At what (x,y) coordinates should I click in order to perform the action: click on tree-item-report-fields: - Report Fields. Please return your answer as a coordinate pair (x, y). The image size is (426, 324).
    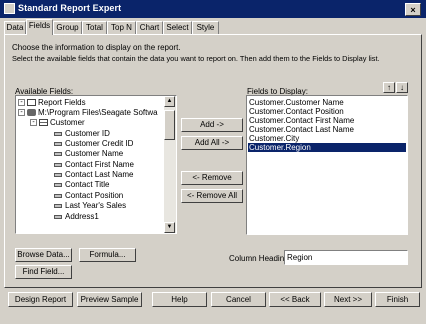
    Looking at the image, I should click on (52, 103).